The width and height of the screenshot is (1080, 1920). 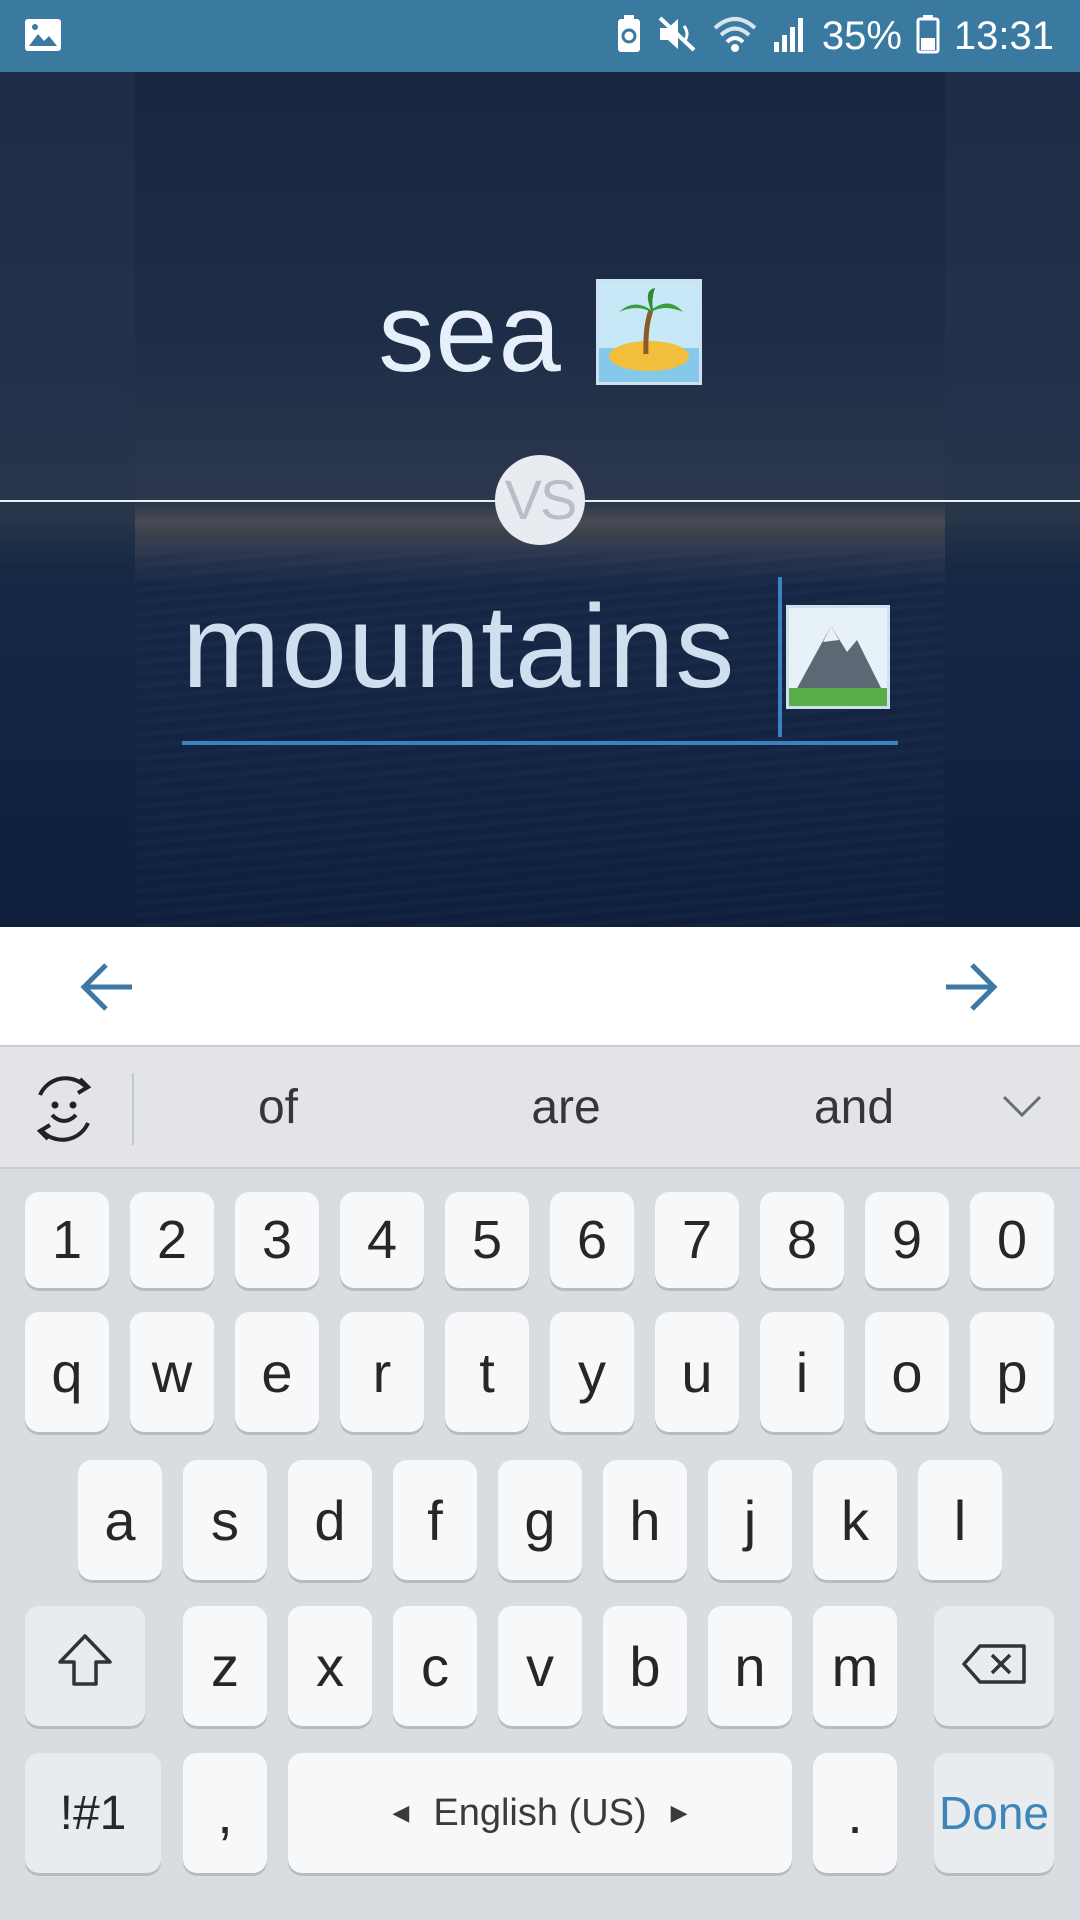 What do you see at coordinates (861, 35) in the screenshot?
I see `battery-percent: 35%` at bounding box center [861, 35].